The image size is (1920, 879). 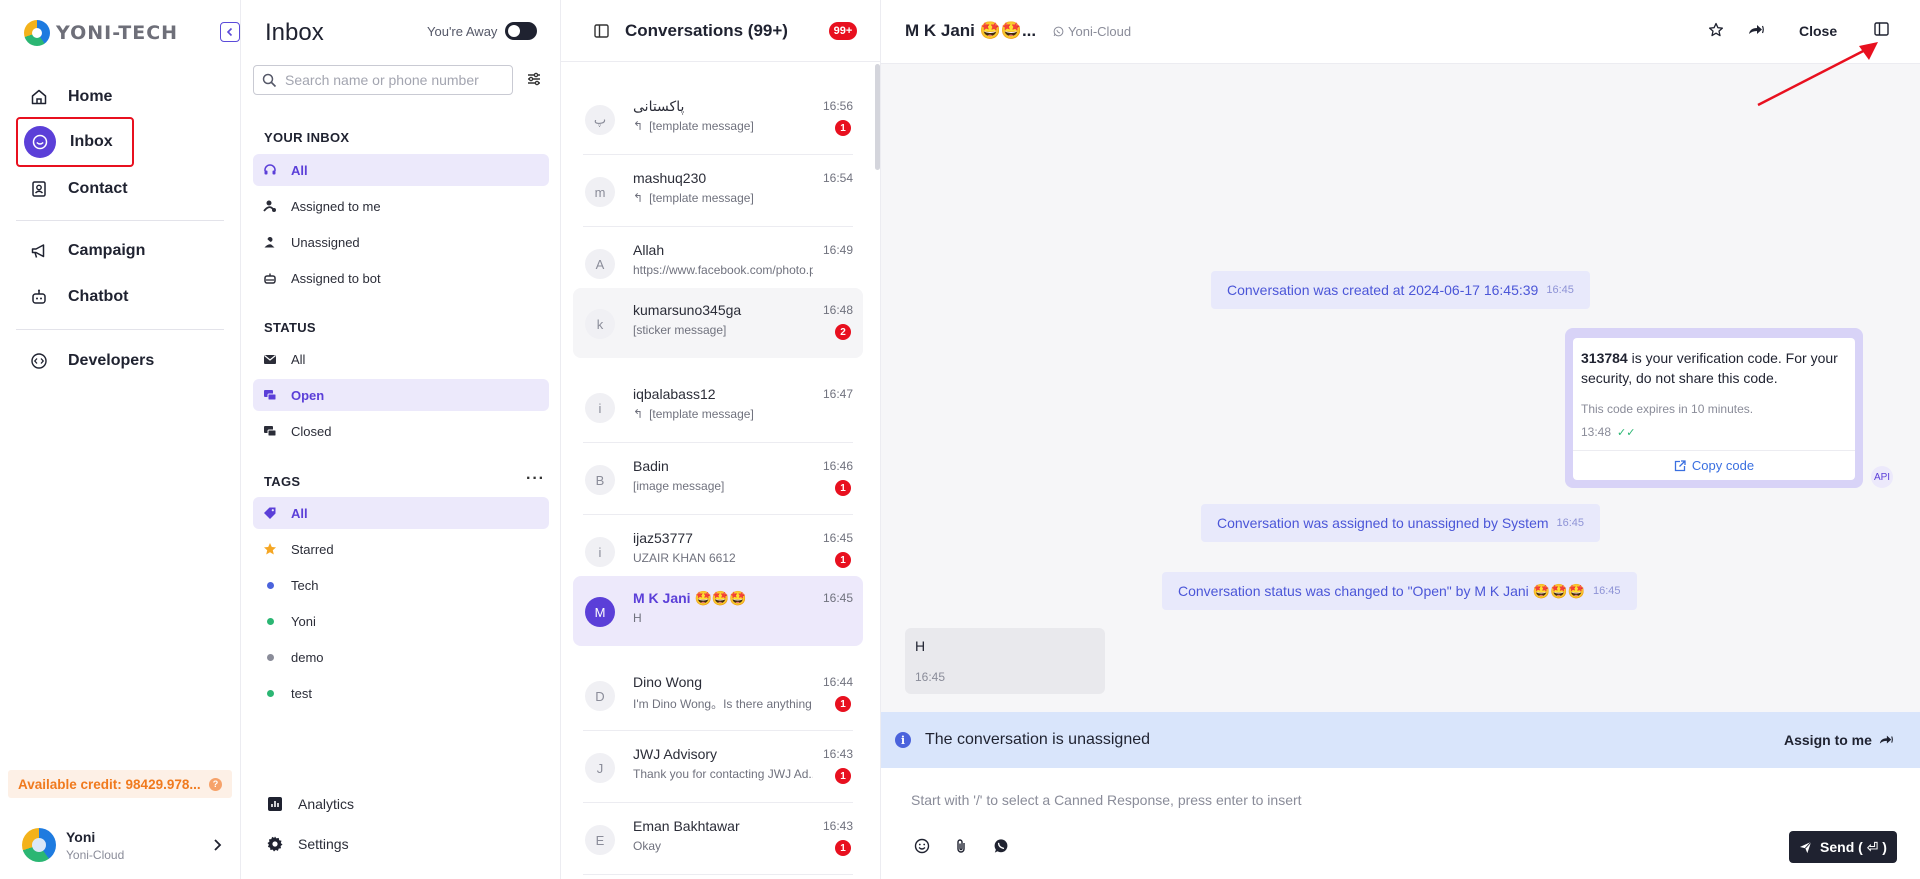 I want to click on composer: Send ( ⏎ ), so click(x=1400, y=823).